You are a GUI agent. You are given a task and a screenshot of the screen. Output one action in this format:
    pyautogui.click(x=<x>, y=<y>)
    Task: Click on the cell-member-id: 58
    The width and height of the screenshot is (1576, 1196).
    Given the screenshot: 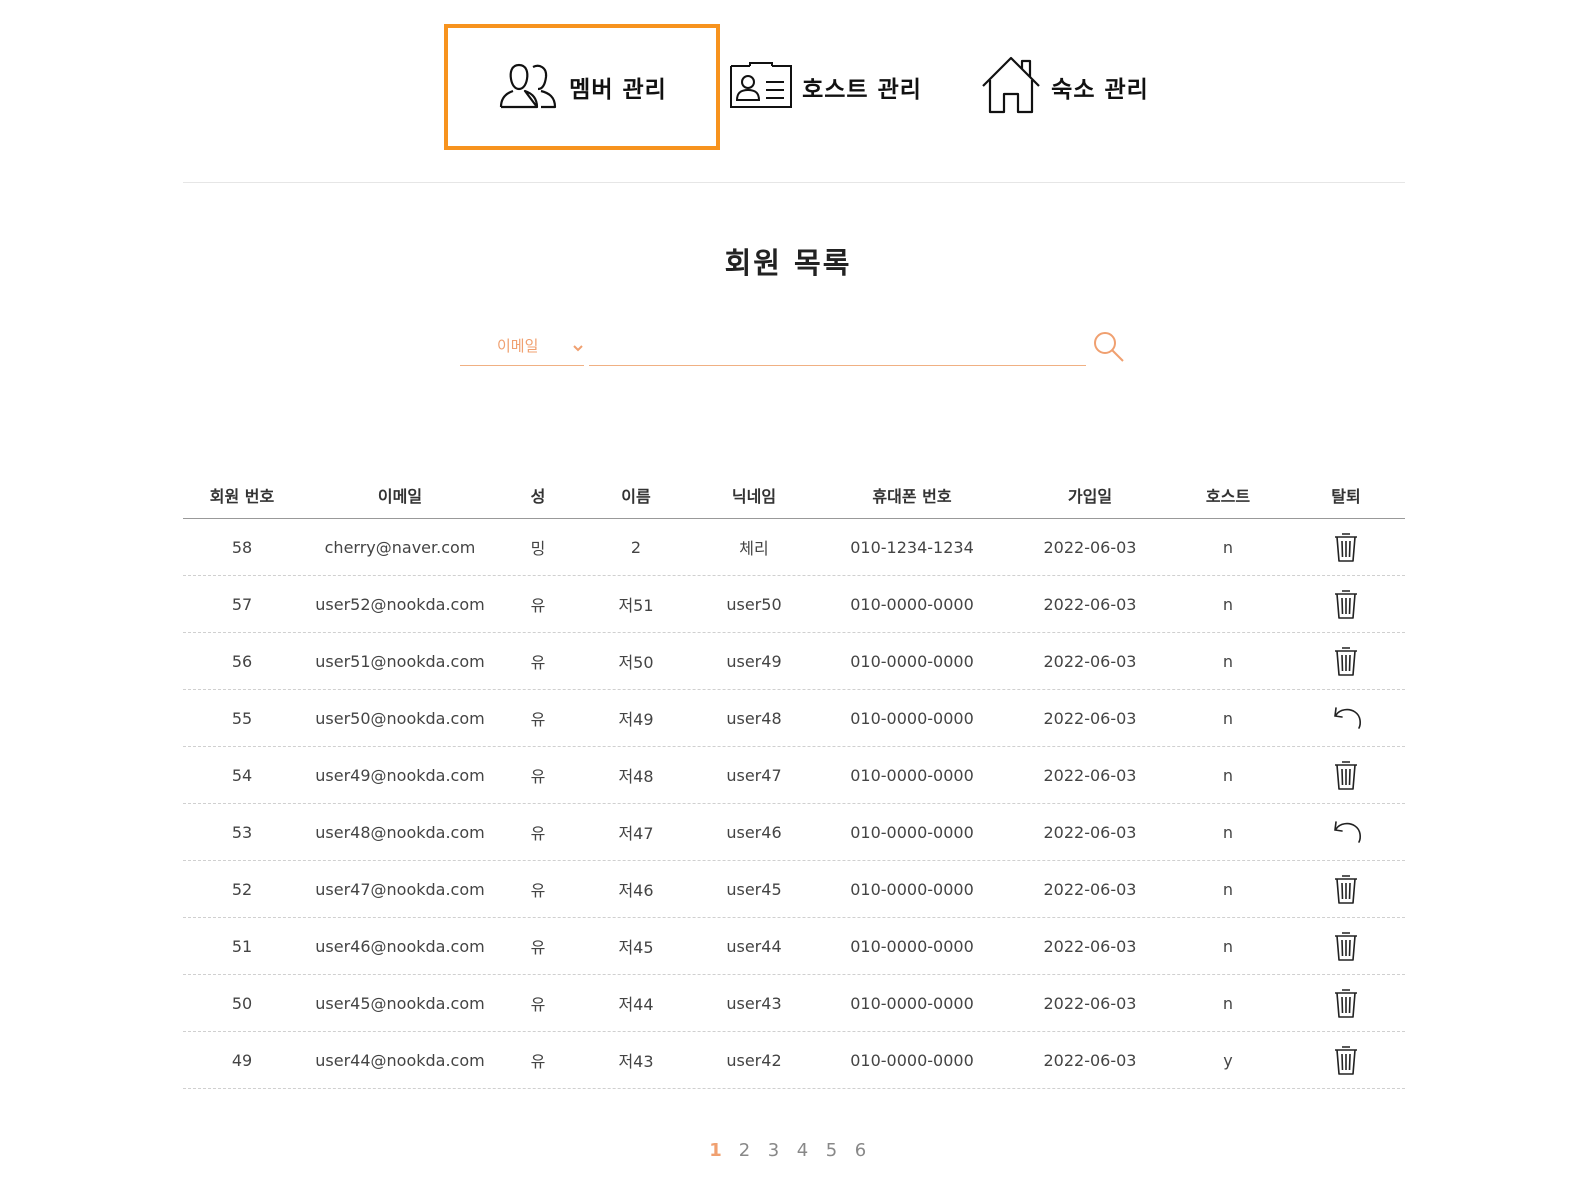 What is the action you would take?
    pyautogui.click(x=242, y=547)
    